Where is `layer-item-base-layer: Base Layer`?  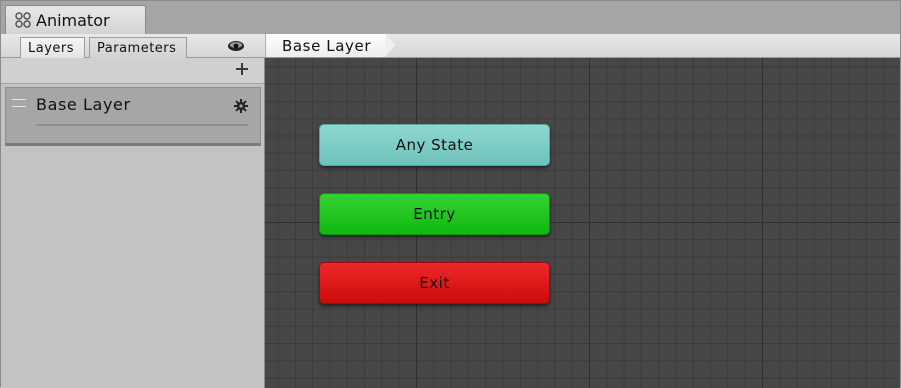 layer-item-base-layer: Base Layer is located at coordinates (133, 116).